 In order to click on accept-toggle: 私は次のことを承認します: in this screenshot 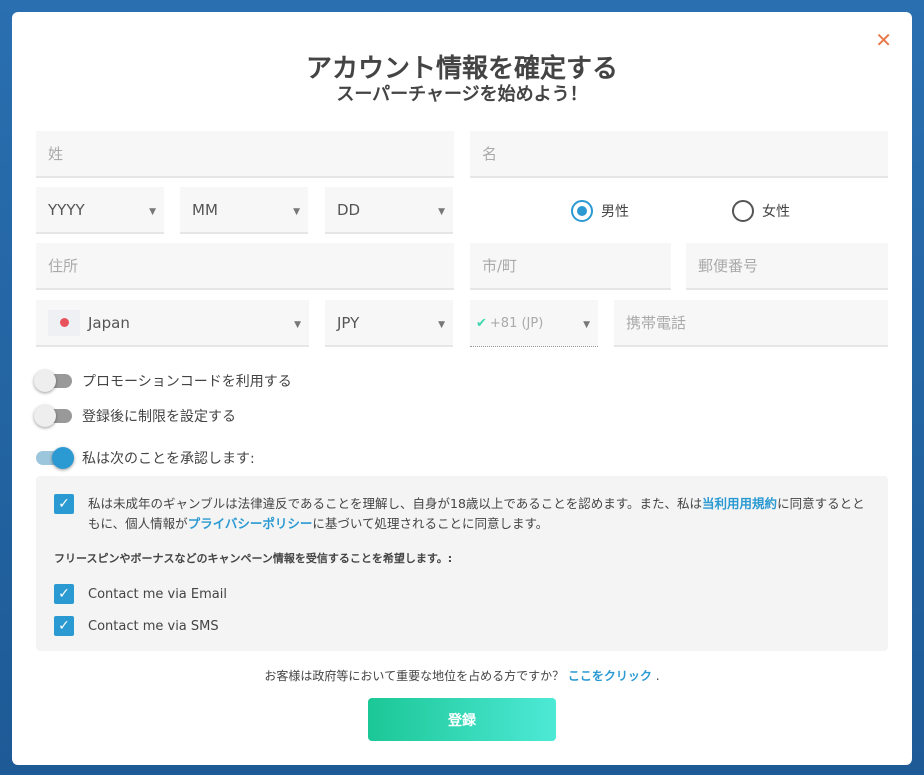, I will do `click(145, 458)`.